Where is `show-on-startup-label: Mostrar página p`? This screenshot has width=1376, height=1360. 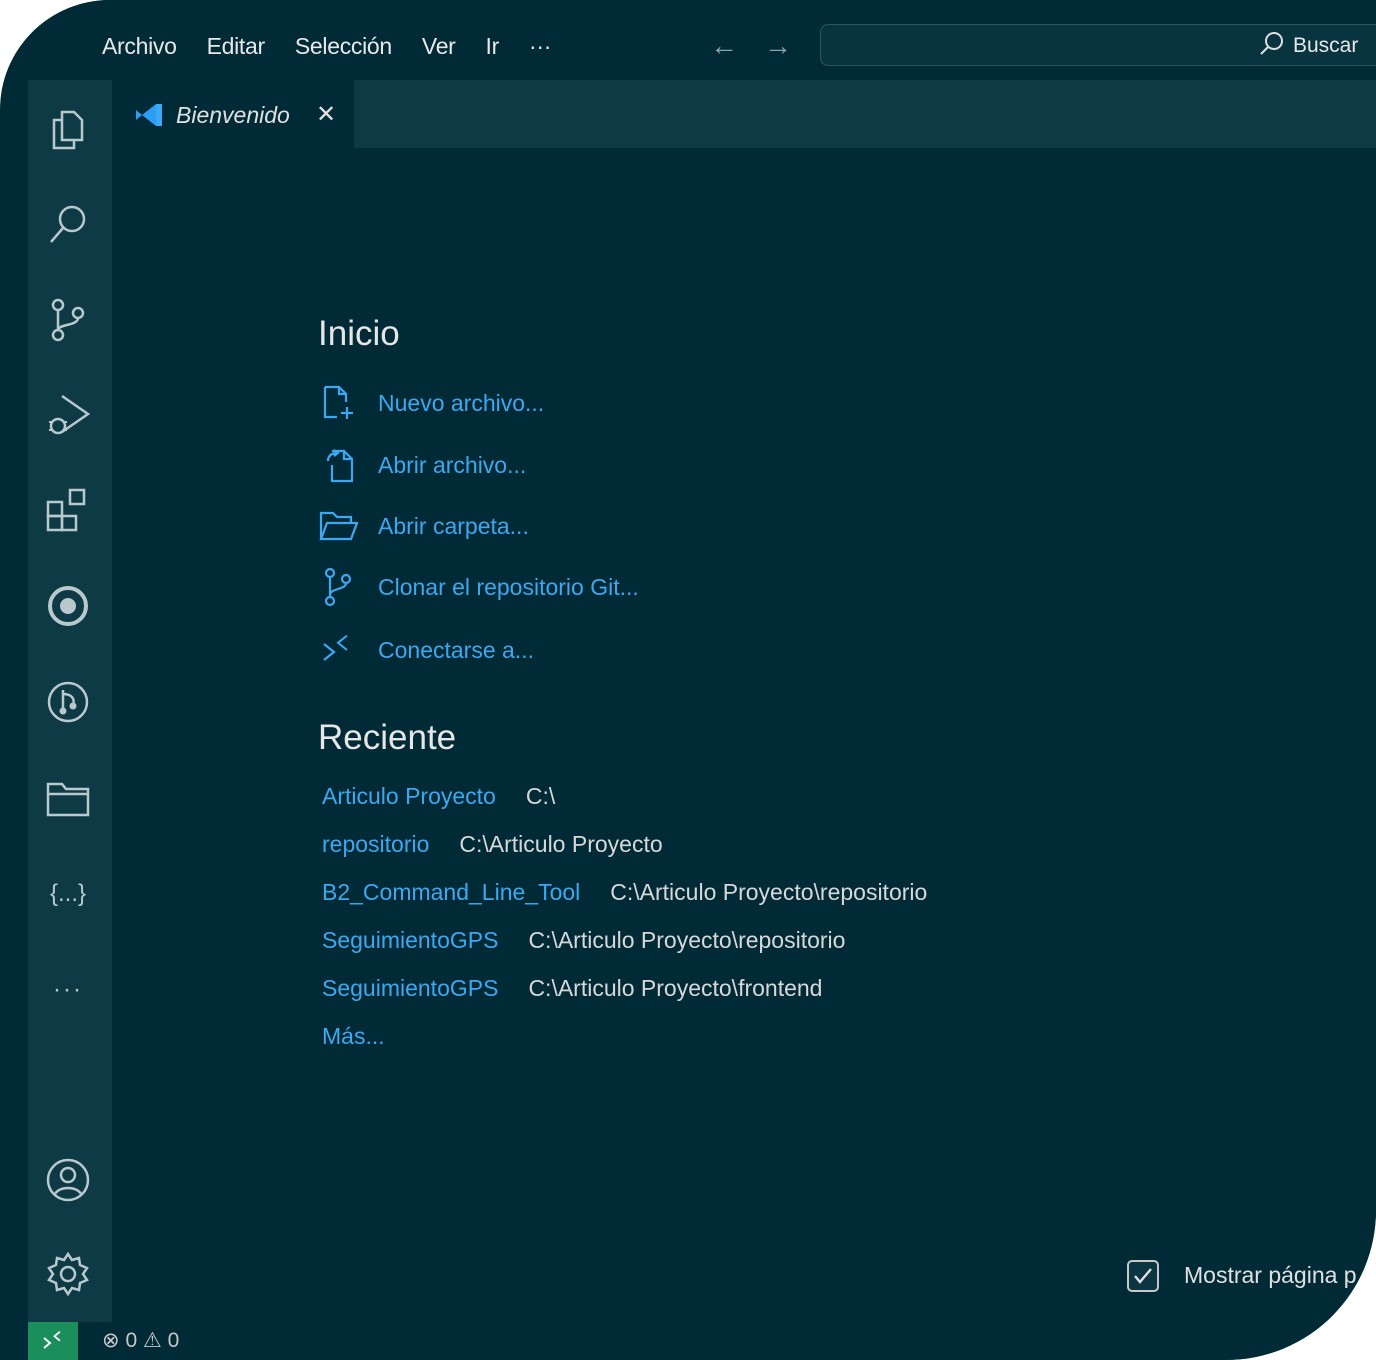 show-on-startup-label: Mostrar página p is located at coordinates (1270, 1275).